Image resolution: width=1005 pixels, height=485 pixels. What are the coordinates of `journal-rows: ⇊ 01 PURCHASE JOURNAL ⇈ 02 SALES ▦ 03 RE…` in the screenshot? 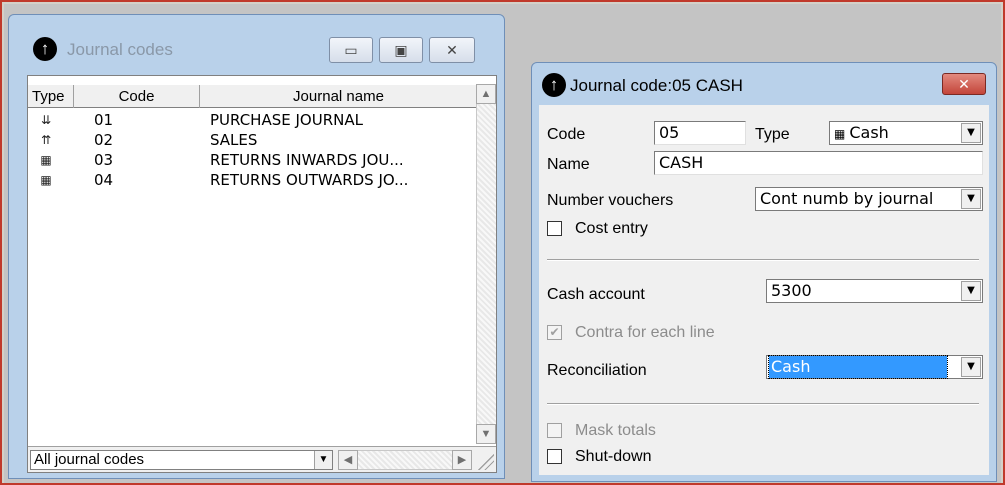 It's located at (253, 150).